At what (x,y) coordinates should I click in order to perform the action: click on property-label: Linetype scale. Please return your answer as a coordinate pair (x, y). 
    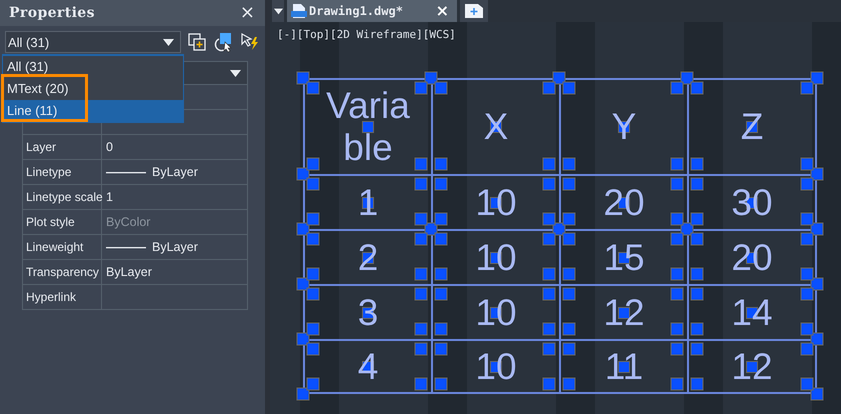
    Looking at the image, I should click on (64, 197).